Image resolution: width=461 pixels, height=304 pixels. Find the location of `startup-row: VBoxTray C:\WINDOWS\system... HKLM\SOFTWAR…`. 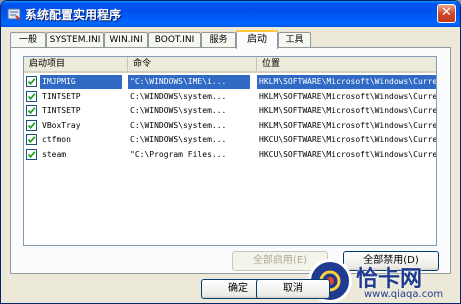

startup-row: VBoxTray C:\WINDOWS\system... HKLM\SOFTWAR… is located at coordinates (230, 126).